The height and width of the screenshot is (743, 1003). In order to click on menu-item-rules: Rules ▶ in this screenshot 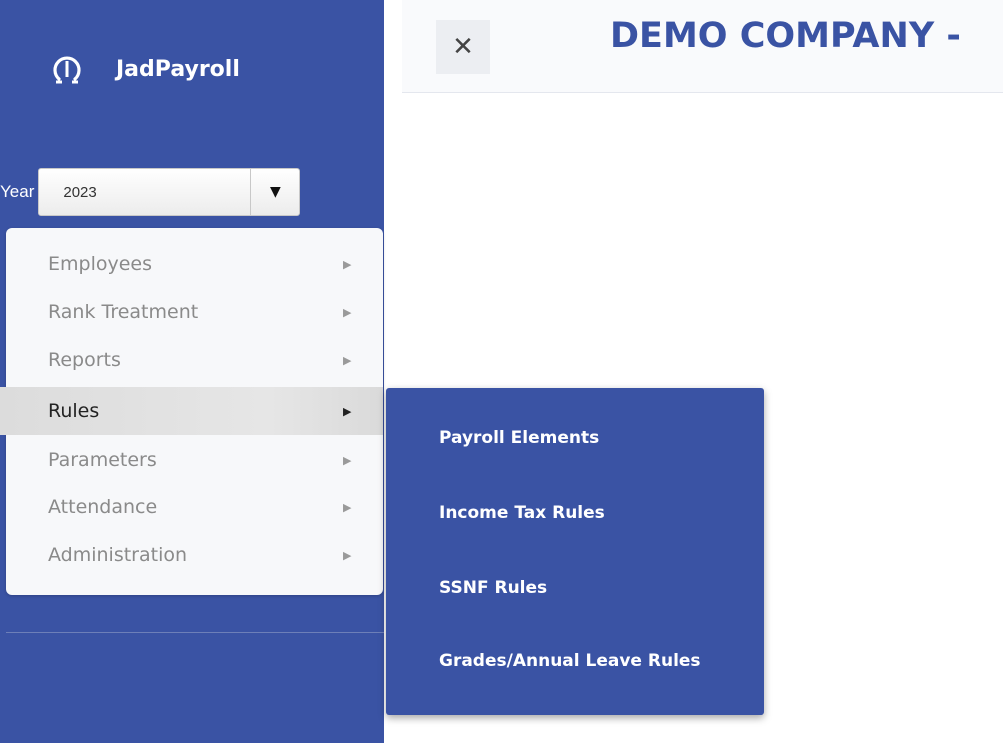, I will do `click(191, 411)`.